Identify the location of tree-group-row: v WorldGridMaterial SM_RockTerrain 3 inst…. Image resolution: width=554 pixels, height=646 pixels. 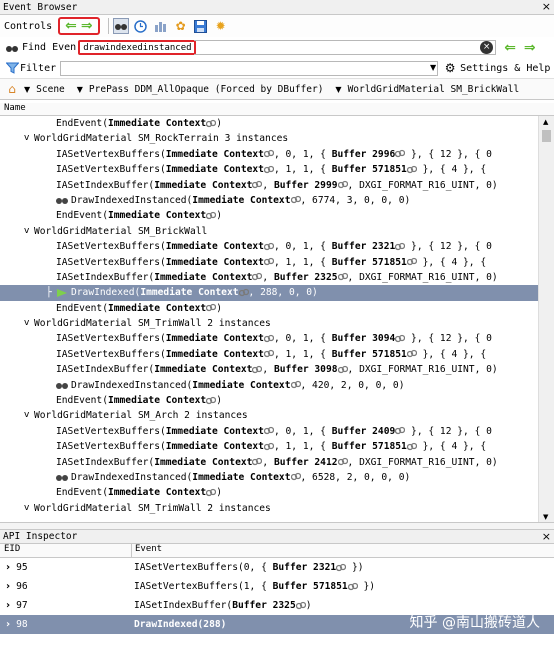
(269, 138).